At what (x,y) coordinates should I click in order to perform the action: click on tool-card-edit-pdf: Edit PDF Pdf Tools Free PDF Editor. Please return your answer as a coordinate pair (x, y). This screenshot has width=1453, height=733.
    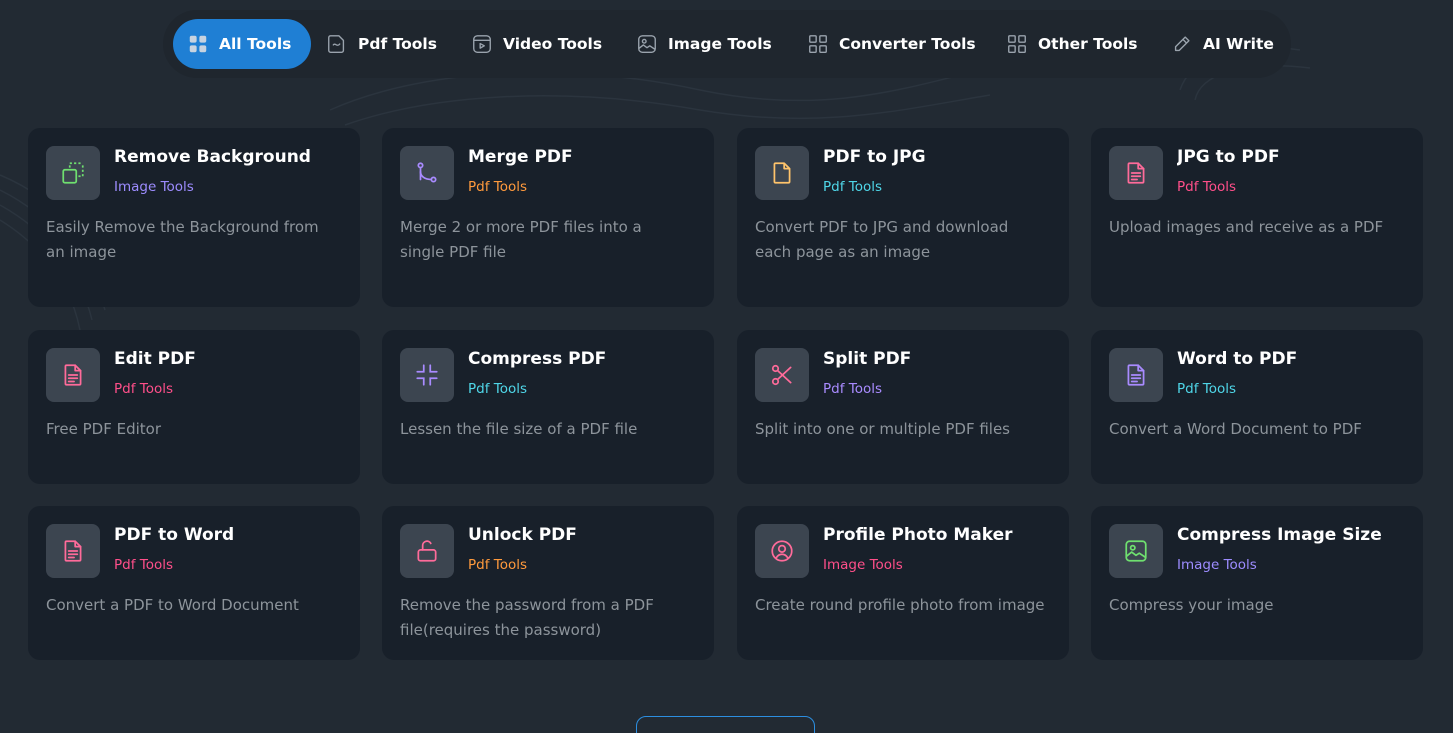
    Looking at the image, I should click on (194, 407).